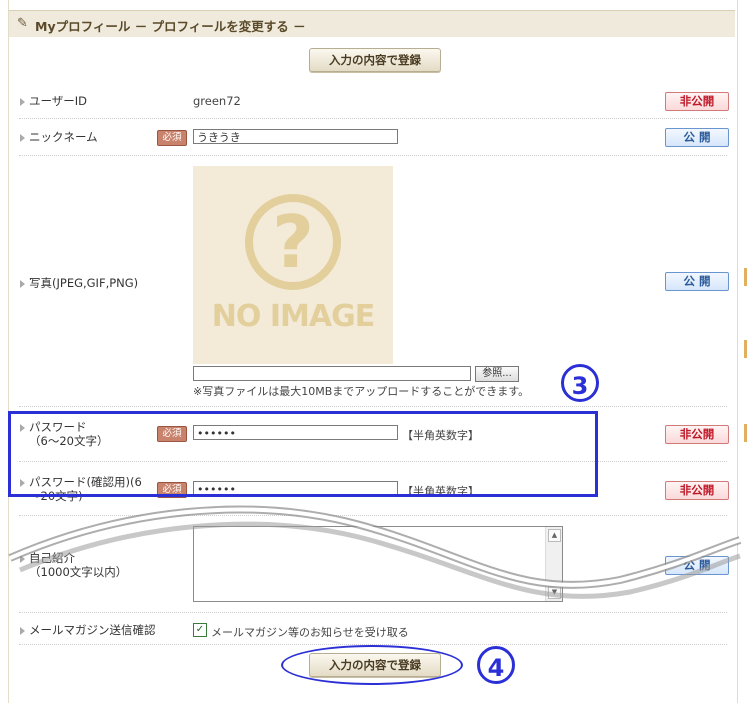  I want to click on wave-overlay-graphic, so click(375, 552).